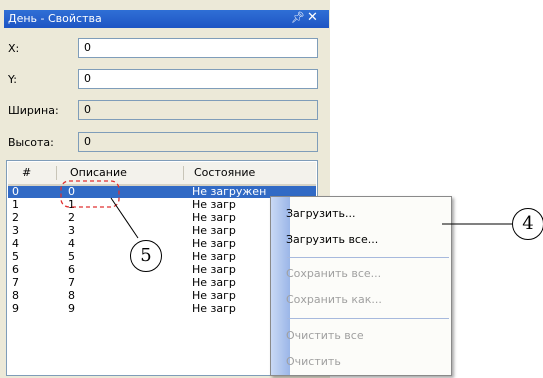  I want to click on callout-5: 5, so click(146, 256).